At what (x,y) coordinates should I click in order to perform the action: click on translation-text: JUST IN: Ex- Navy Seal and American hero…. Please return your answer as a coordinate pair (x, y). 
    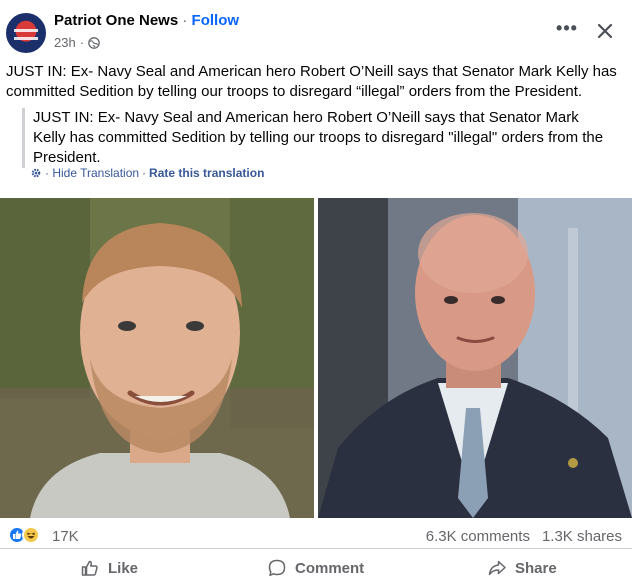
    Looking at the image, I should click on (318, 137).